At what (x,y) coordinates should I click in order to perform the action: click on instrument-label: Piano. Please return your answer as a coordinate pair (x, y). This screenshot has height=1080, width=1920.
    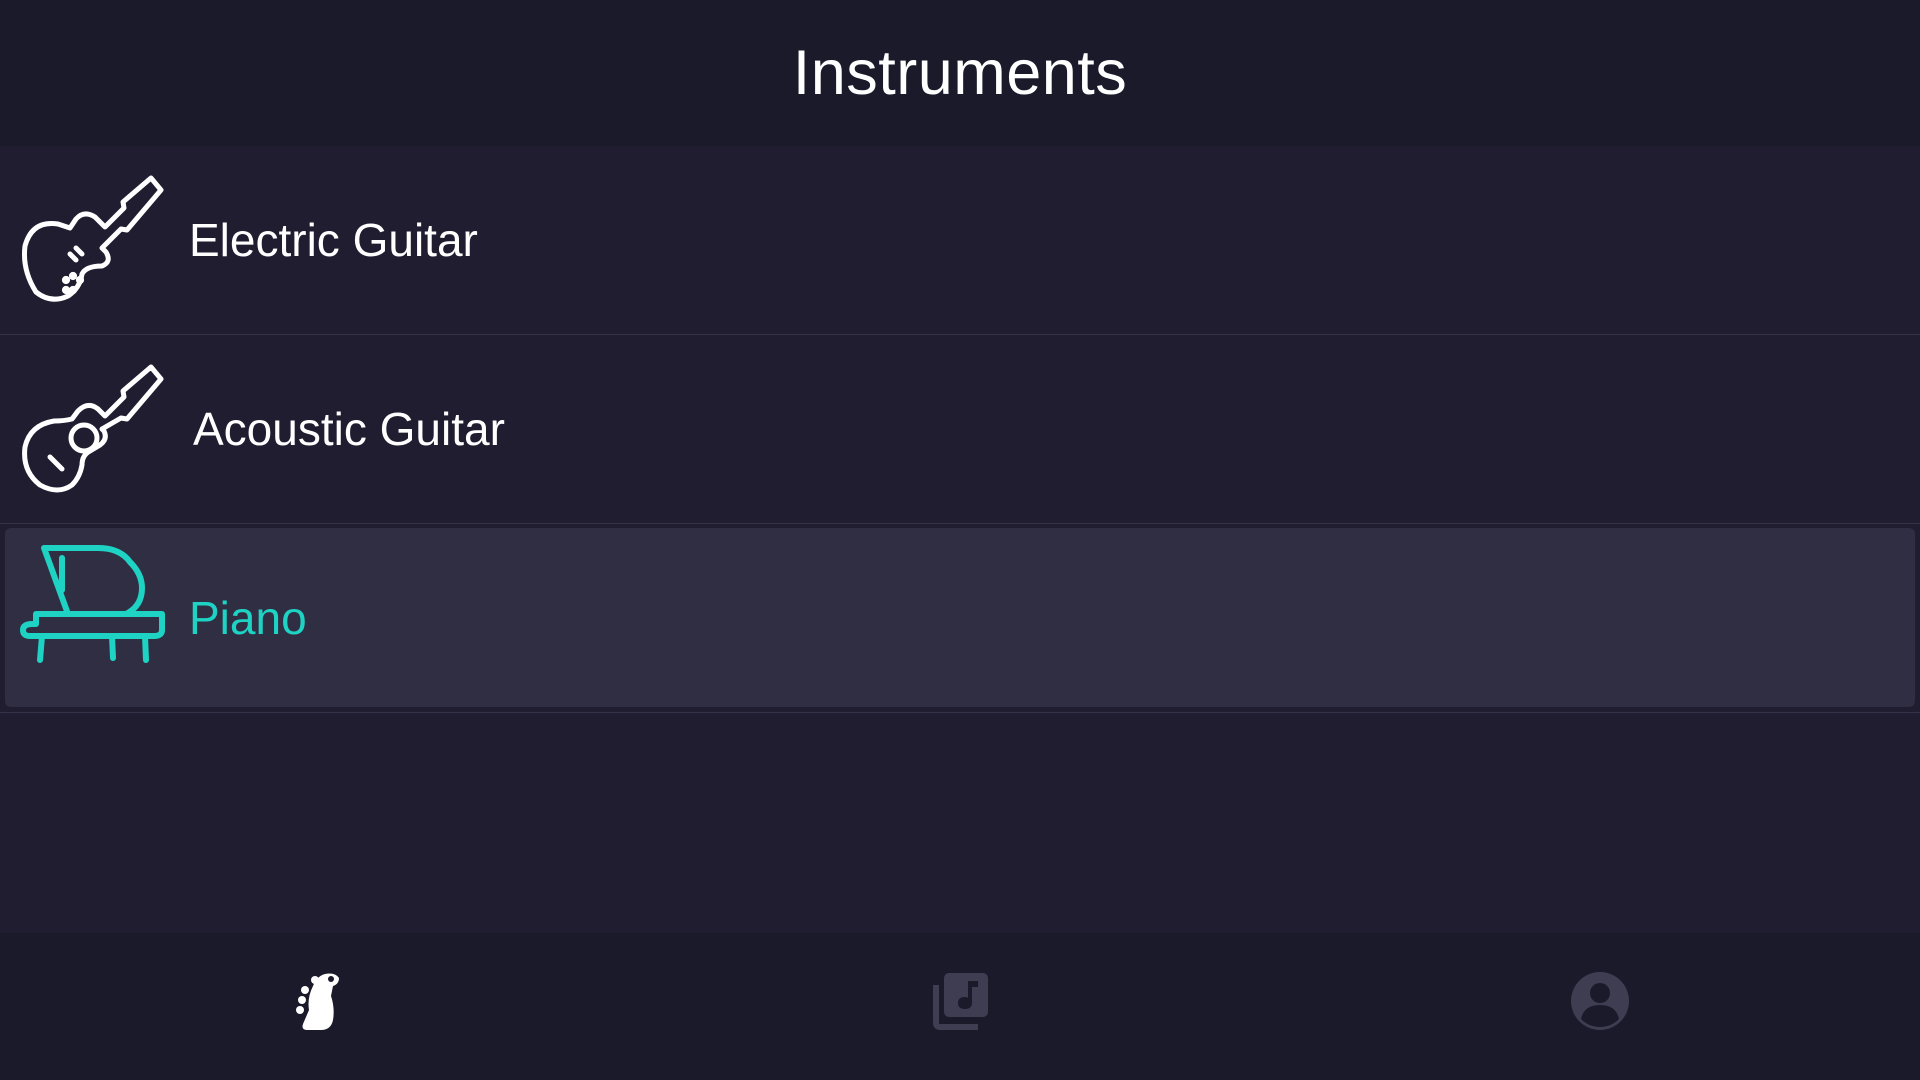
    Looking at the image, I should click on (248, 618).